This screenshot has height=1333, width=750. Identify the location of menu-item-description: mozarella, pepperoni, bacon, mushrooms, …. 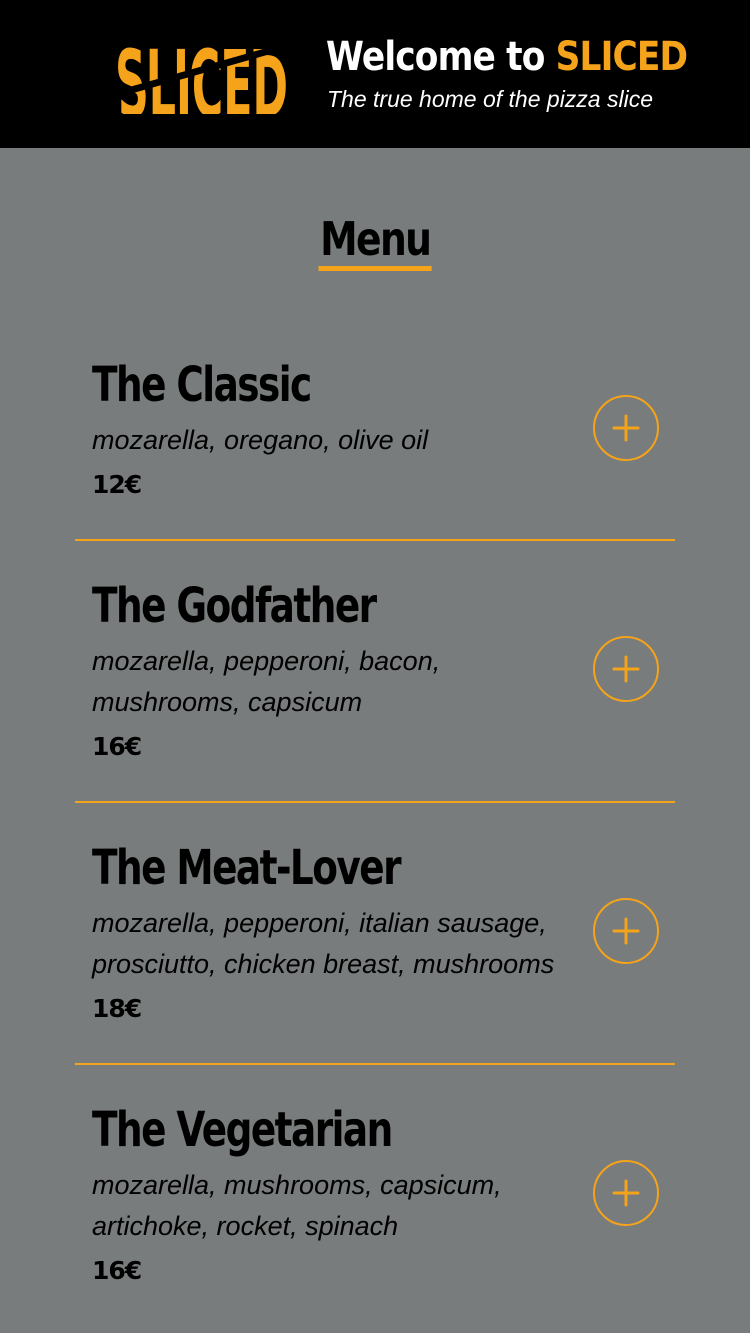
(266, 681).